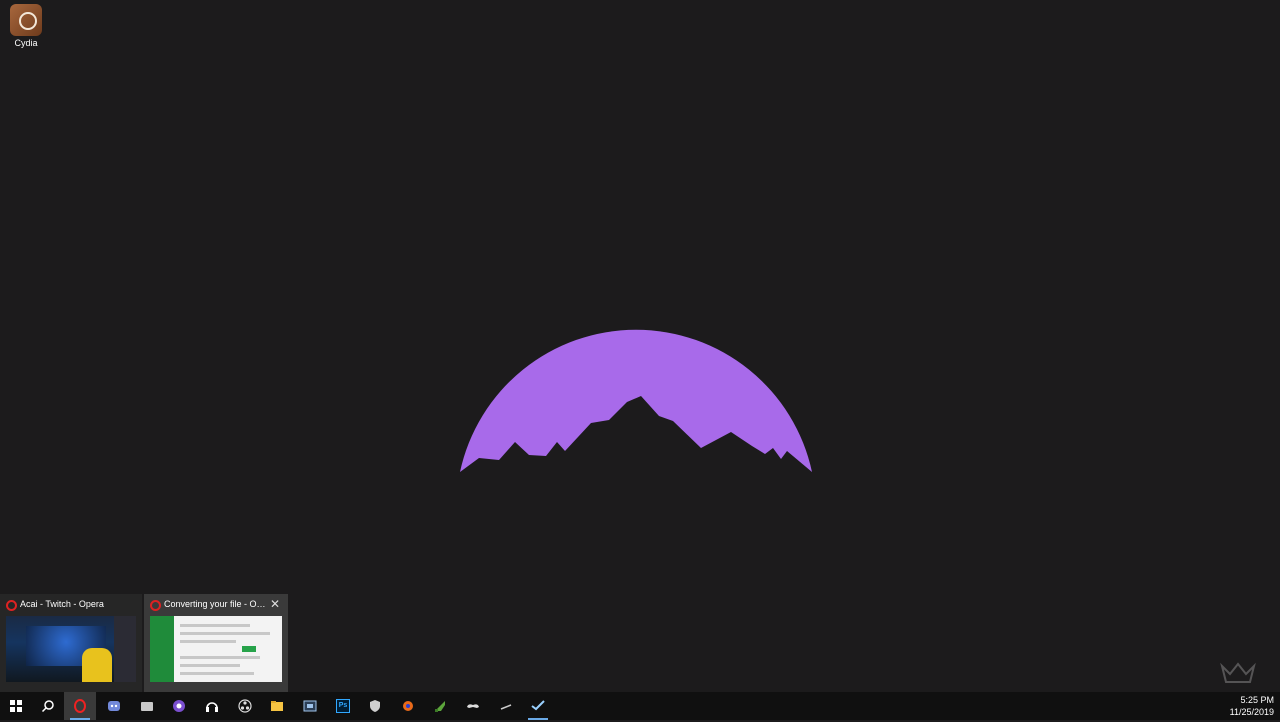 The height and width of the screenshot is (722, 1280). I want to click on steam-icon, so click(538, 705).